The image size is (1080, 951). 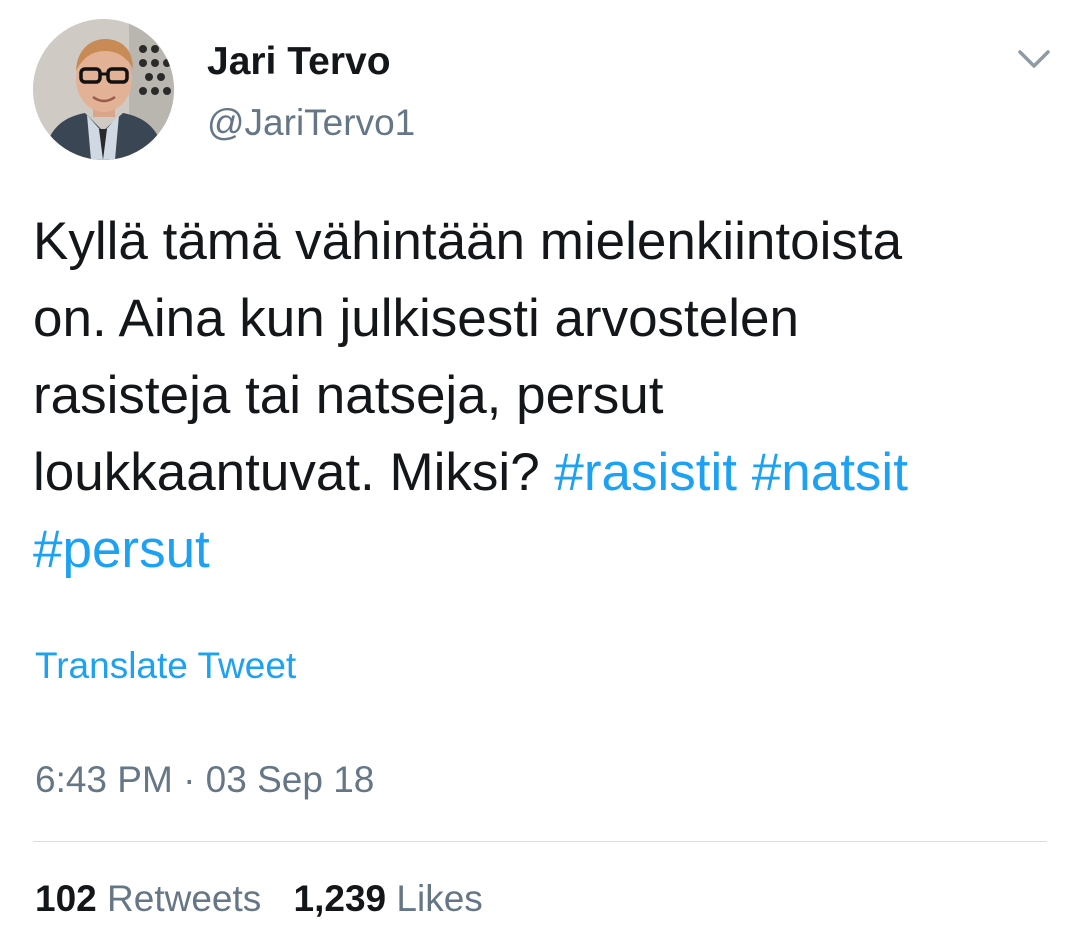 What do you see at coordinates (645, 472) in the screenshot?
I see `hashtag-link: #rasistit` at bounding box center [645, 472].